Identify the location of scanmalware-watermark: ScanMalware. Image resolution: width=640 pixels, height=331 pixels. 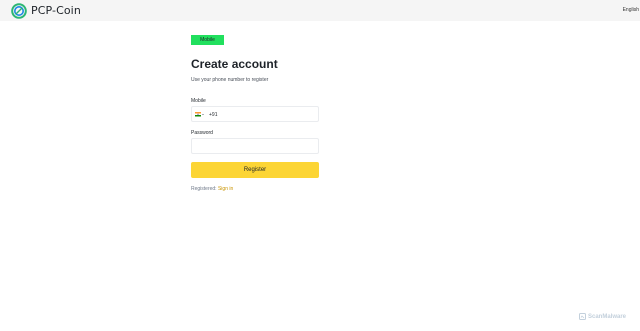
(602, 316).